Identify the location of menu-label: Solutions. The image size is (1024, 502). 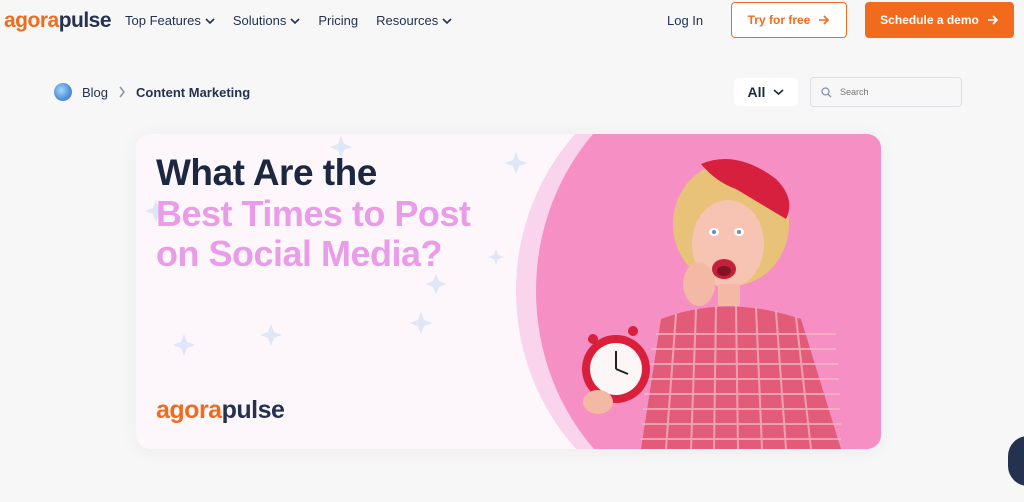
(259, 20).